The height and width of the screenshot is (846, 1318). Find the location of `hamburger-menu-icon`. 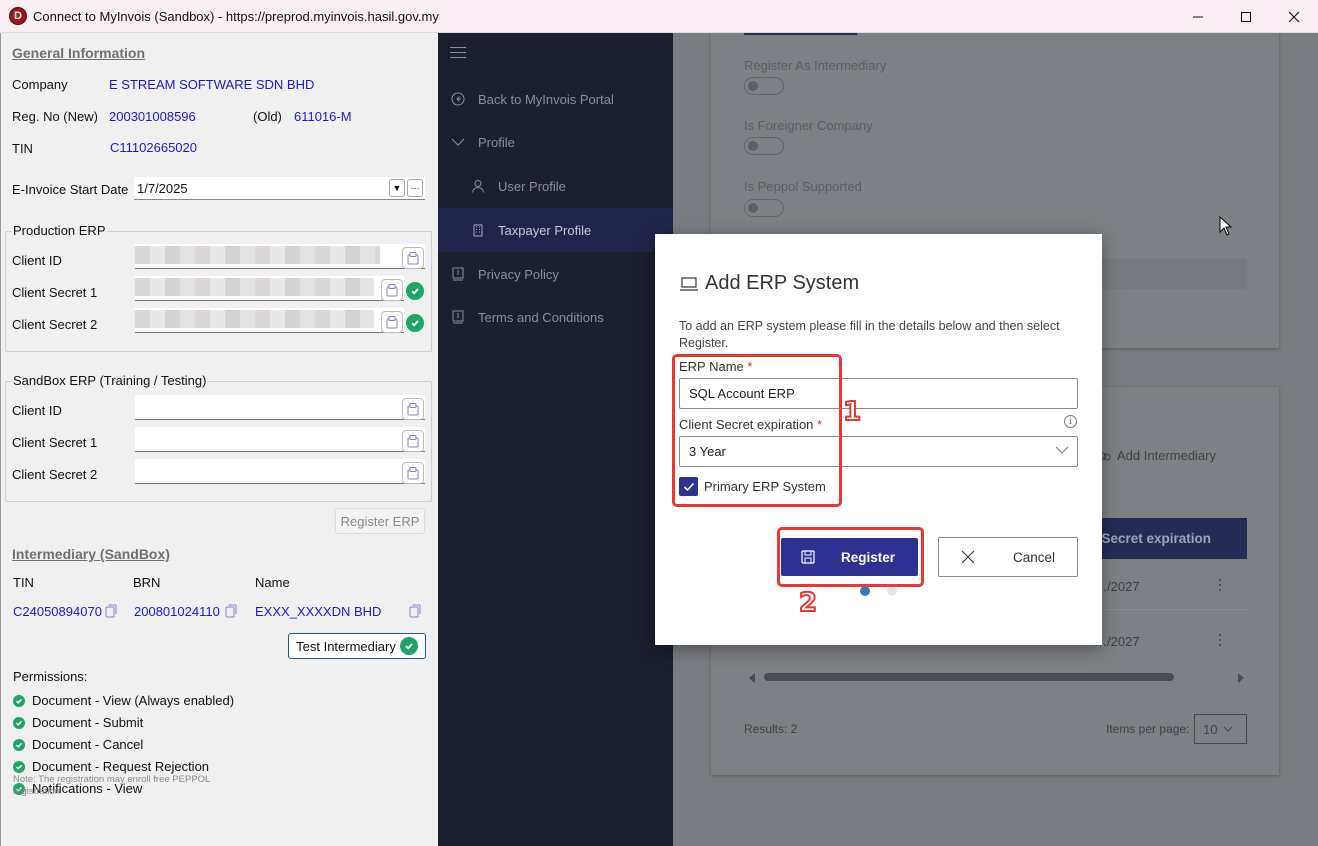

hamburger-menu-icon is located at coordinates (458, 54).